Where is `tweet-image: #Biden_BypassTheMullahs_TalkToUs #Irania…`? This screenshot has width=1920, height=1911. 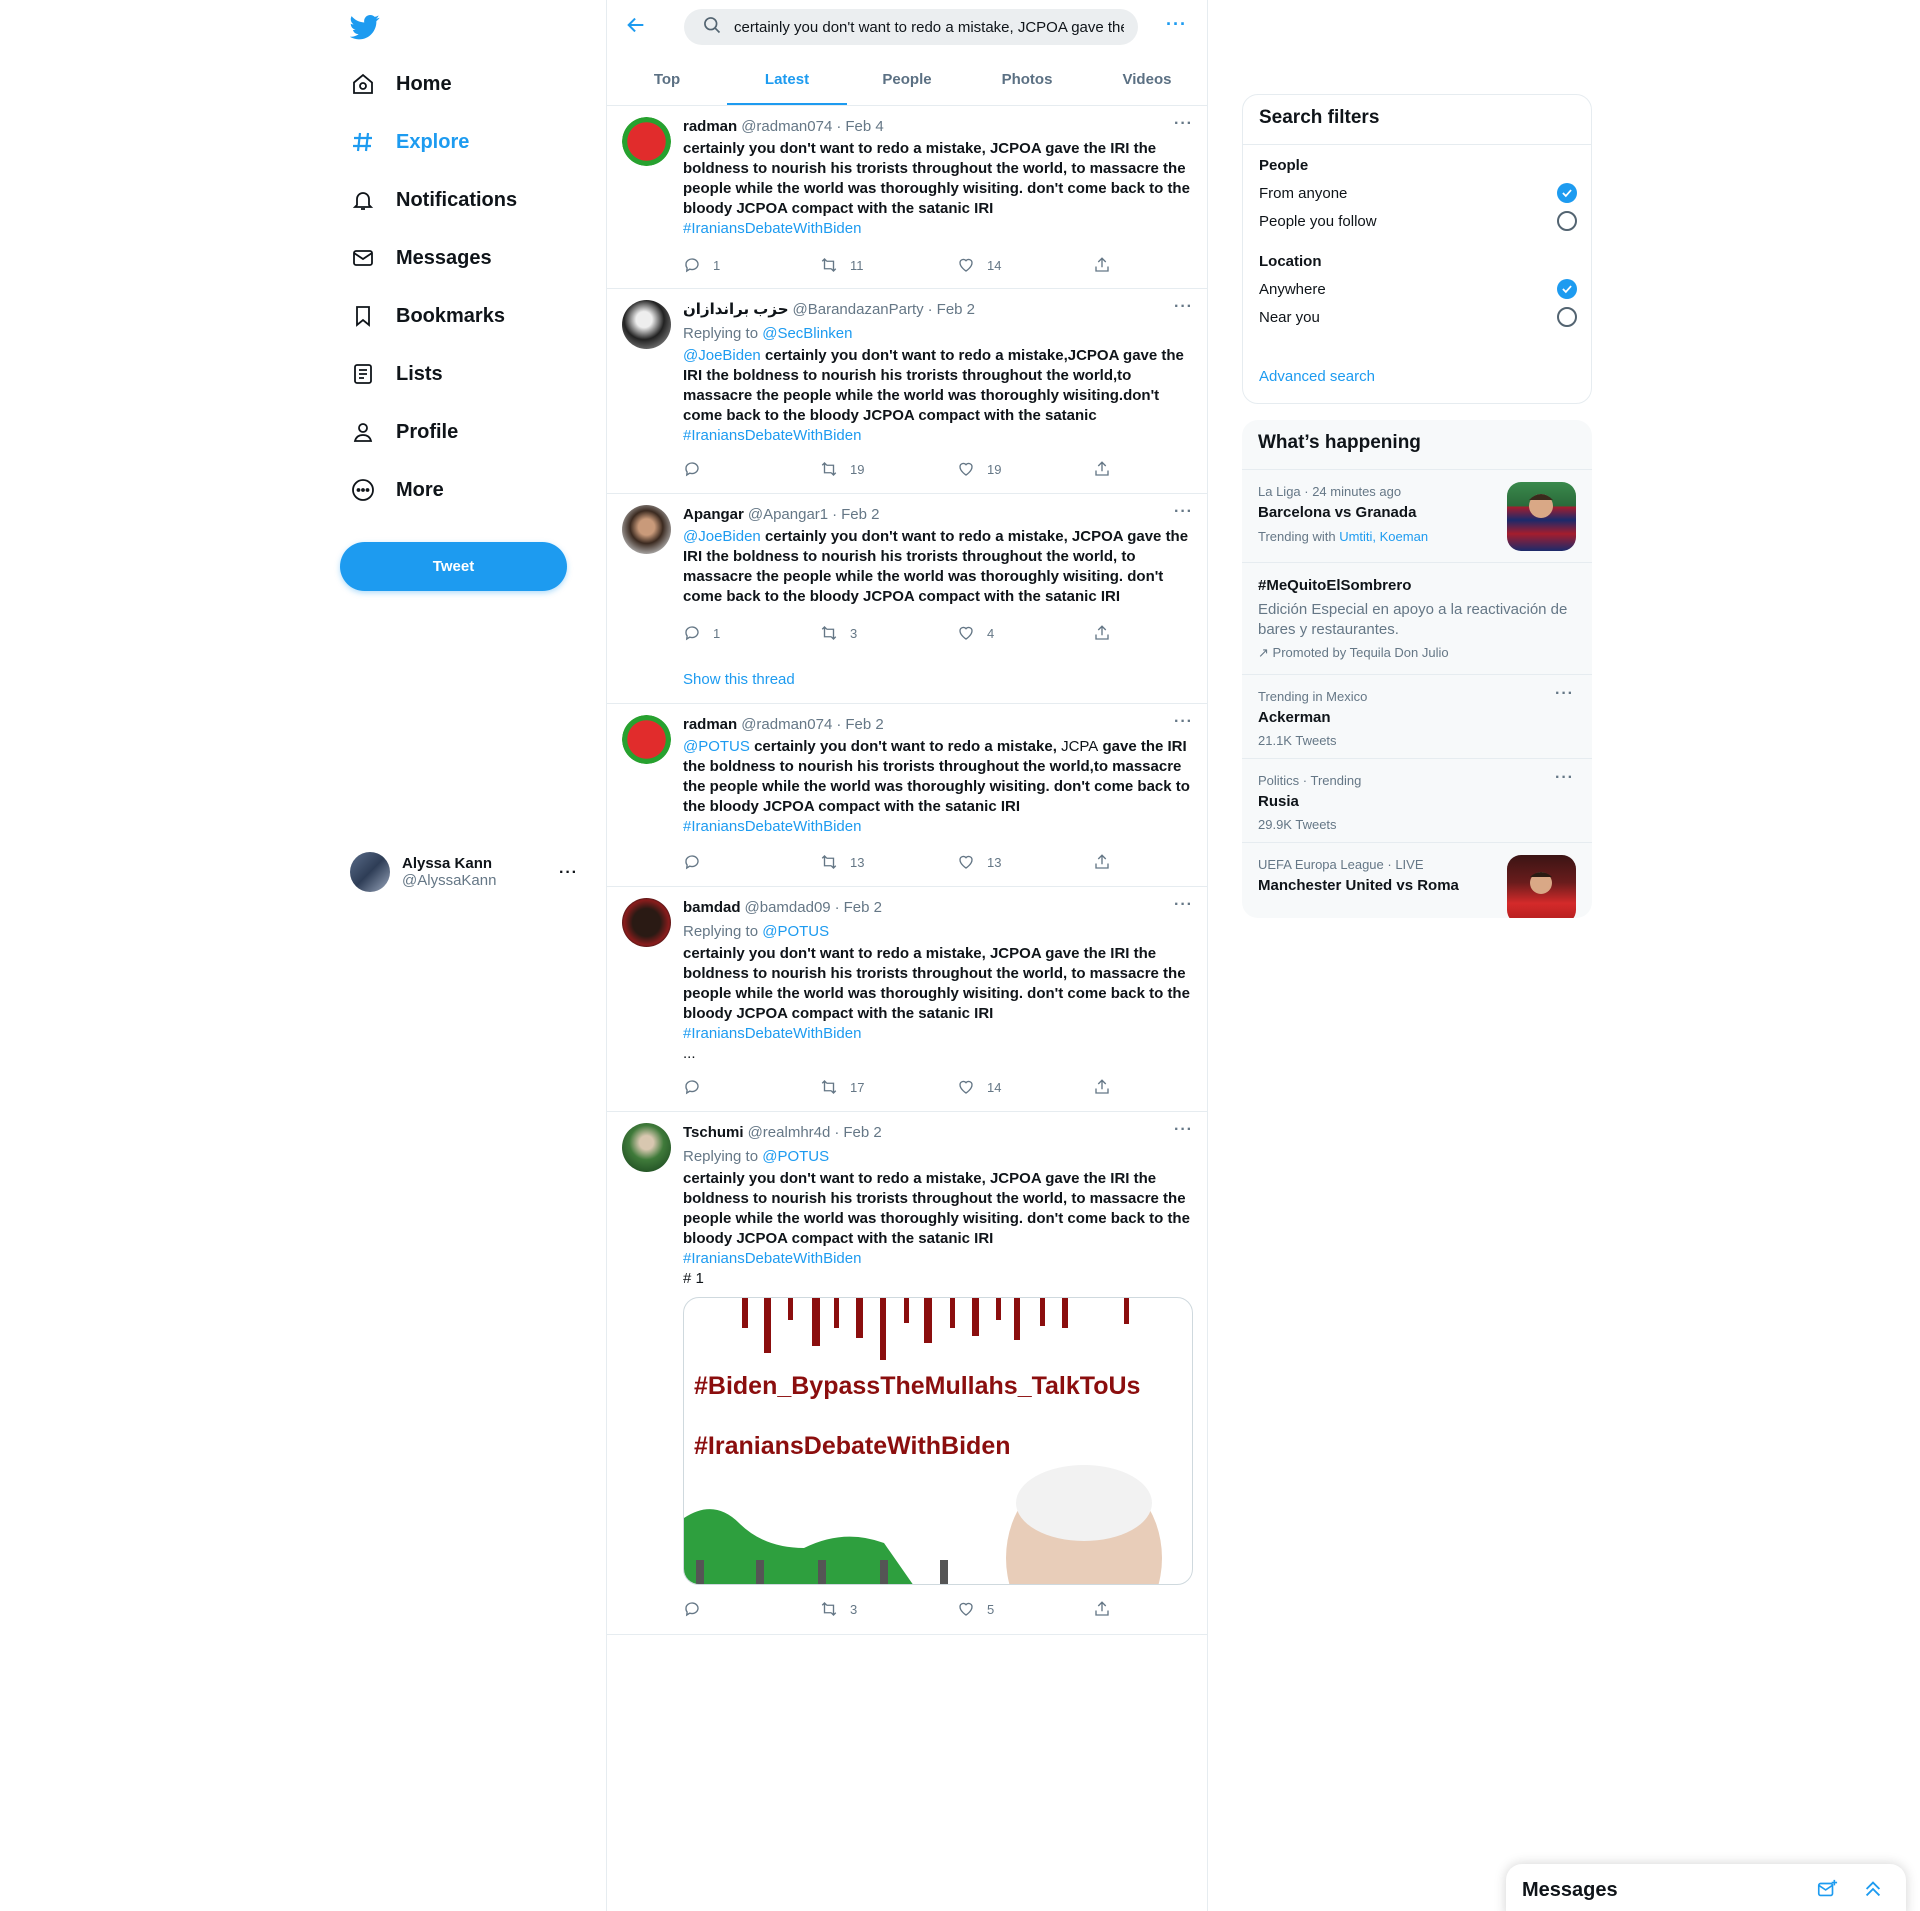
tweet-image: #Biden_BypassTheMullahs_TalkToUs #Irania… is located at coordinates (938, 1441).